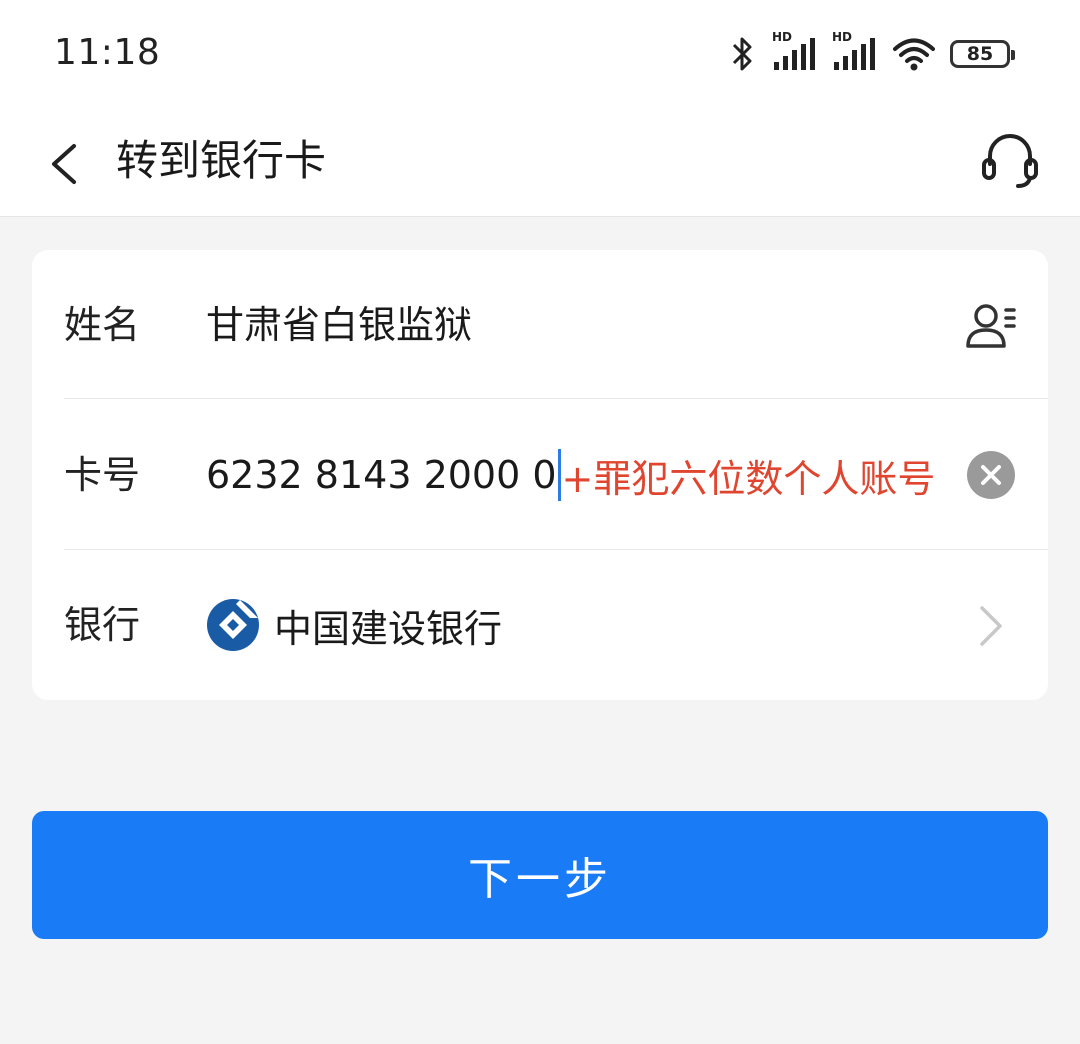  What do you see at coordinates (221, 160) in the screenshot?
I see `page-title: 转到银行卡` at bounding box center [221, 160].